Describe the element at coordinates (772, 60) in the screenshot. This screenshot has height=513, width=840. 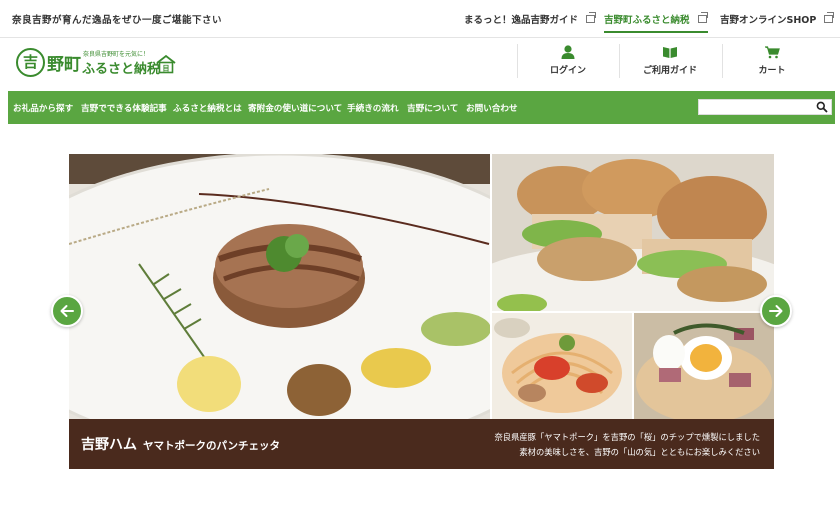
I see `cart-button: カート` at that location.